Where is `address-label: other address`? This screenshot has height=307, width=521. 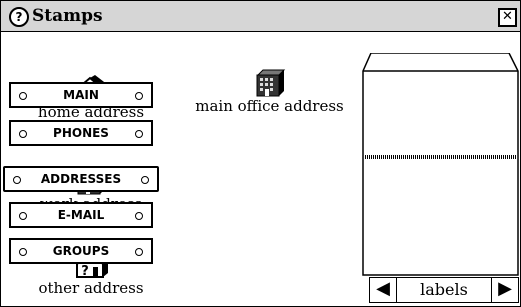 address-label: other address is located at coordinates (91, 288).